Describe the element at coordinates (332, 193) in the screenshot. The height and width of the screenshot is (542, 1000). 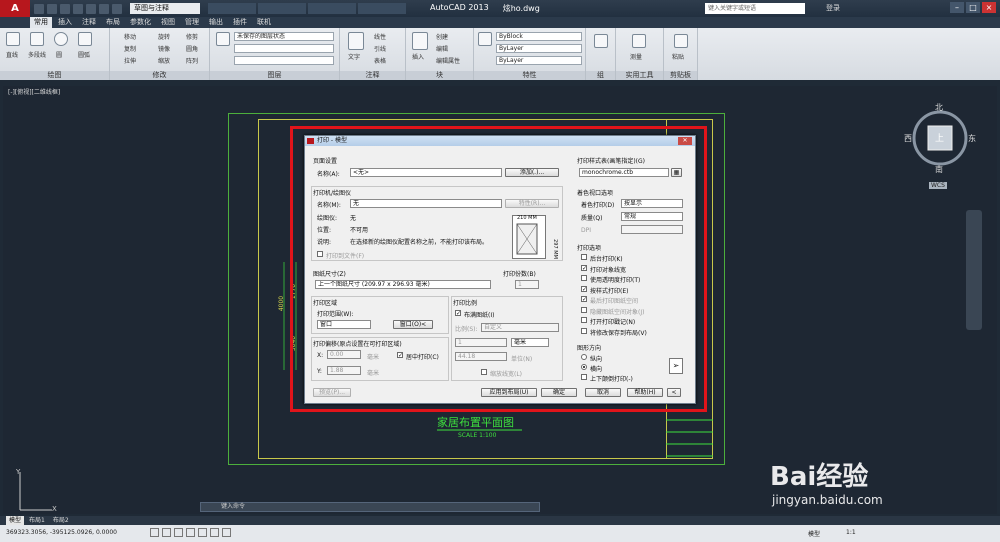
I see `printer-label: 打印机/绘图仪` at that location.